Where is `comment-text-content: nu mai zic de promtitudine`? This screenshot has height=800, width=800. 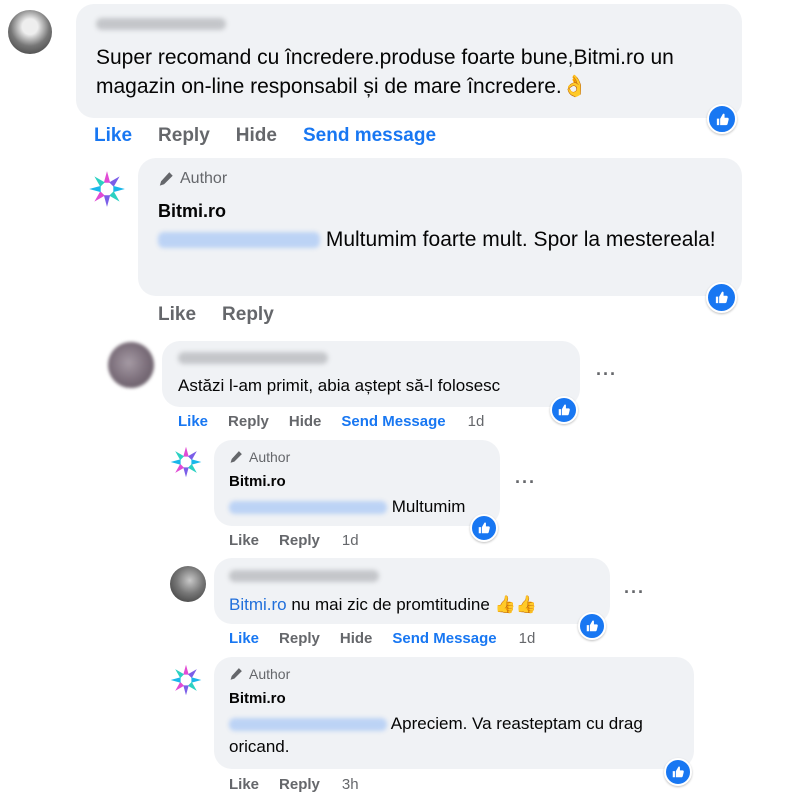 comment-text-content: nu mai zic de promtitudine is located at coordinates (388, 604).